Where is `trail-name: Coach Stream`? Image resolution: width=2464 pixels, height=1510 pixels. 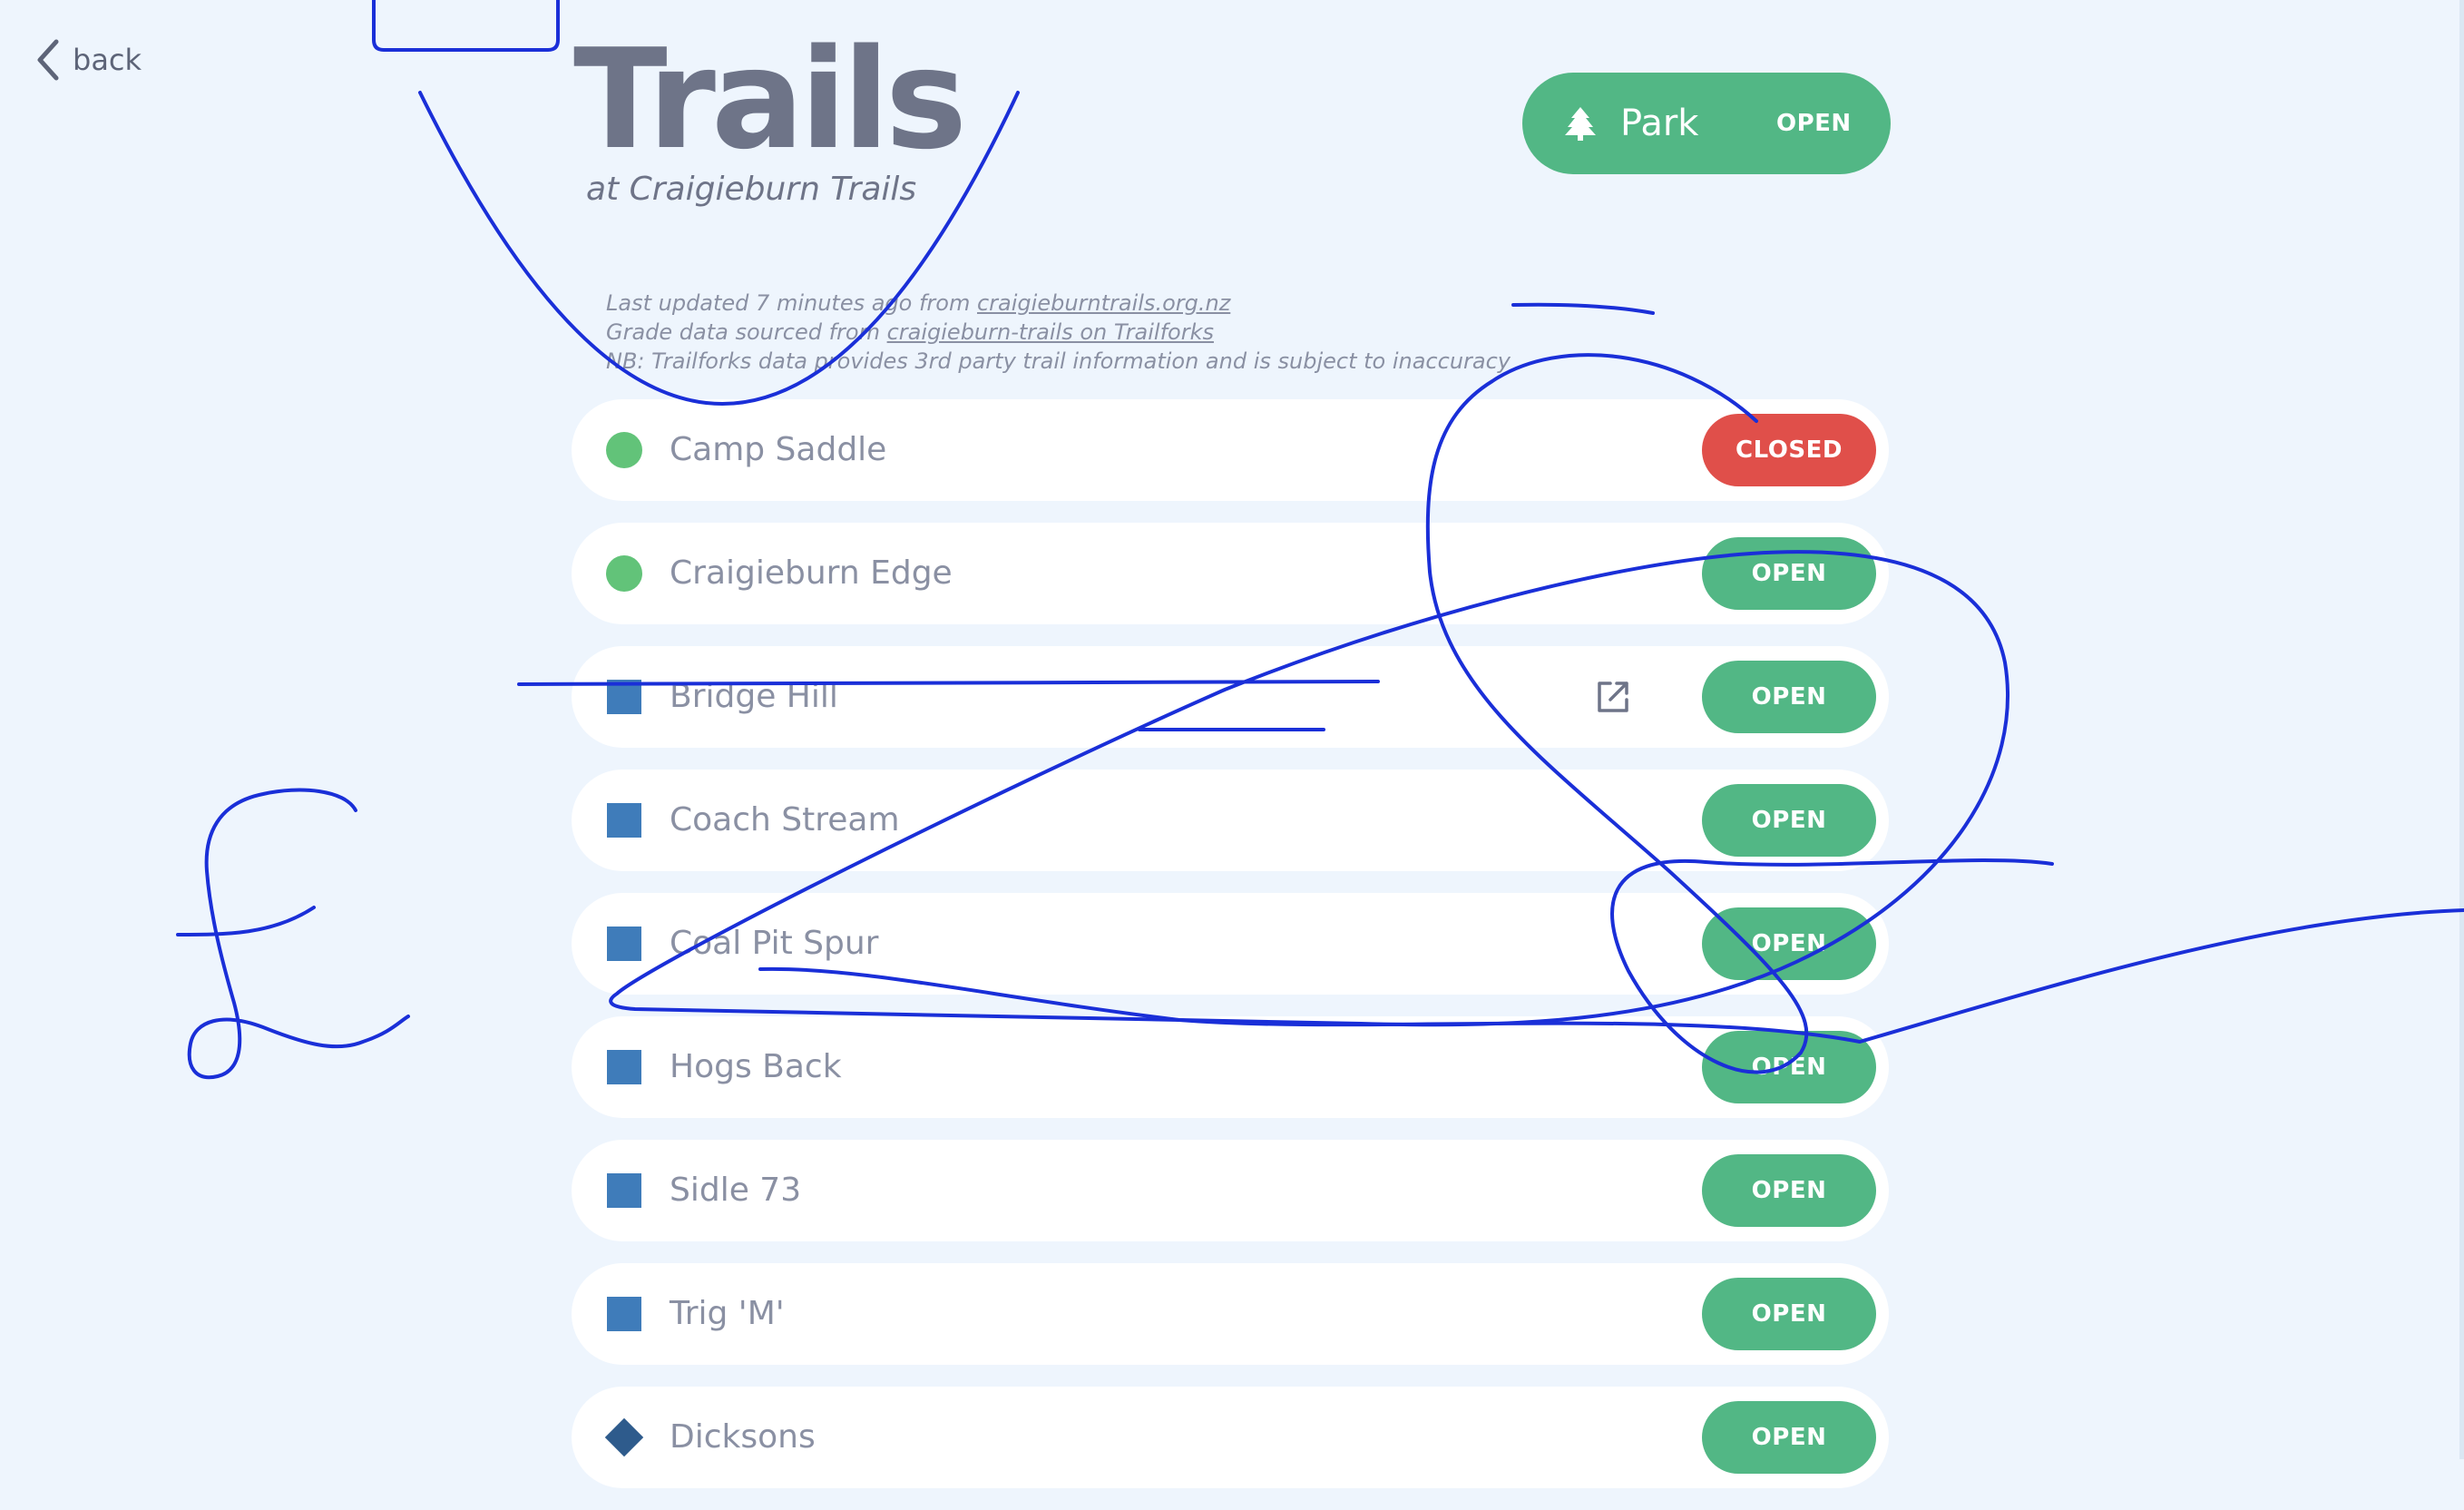 trail-name: Coach Stream is located at coordinates (785, 819).